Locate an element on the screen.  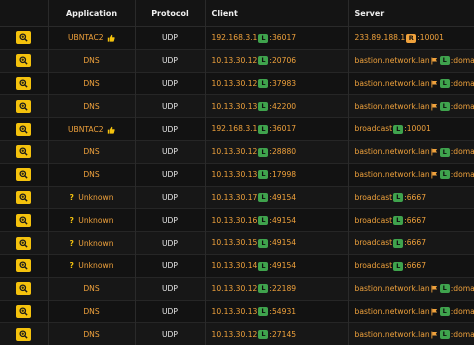
client-ip-link: 10.13.30.15 is located at coordinates (235, 242).